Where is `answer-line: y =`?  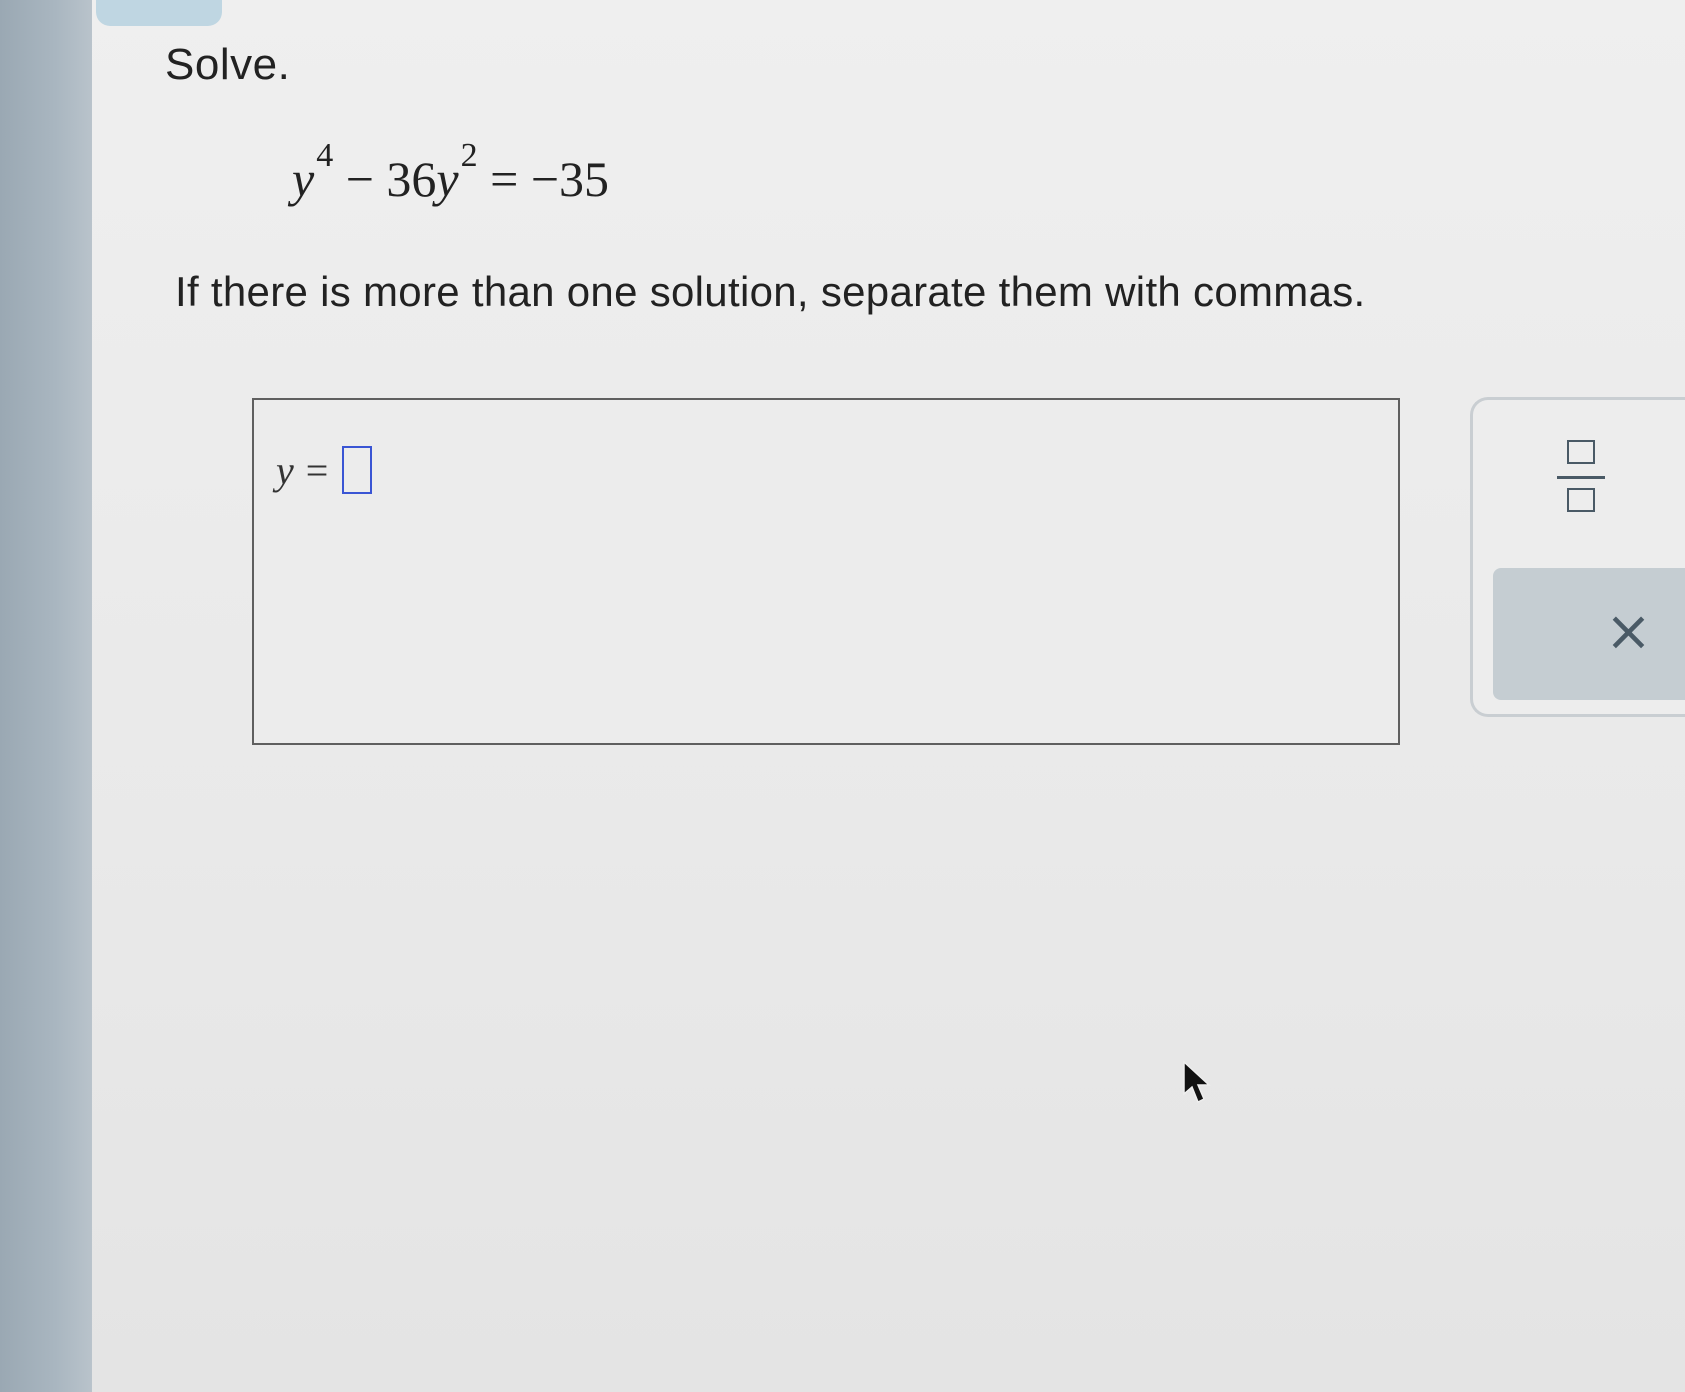 answer-line: y = is located at coordinates (324, 470).